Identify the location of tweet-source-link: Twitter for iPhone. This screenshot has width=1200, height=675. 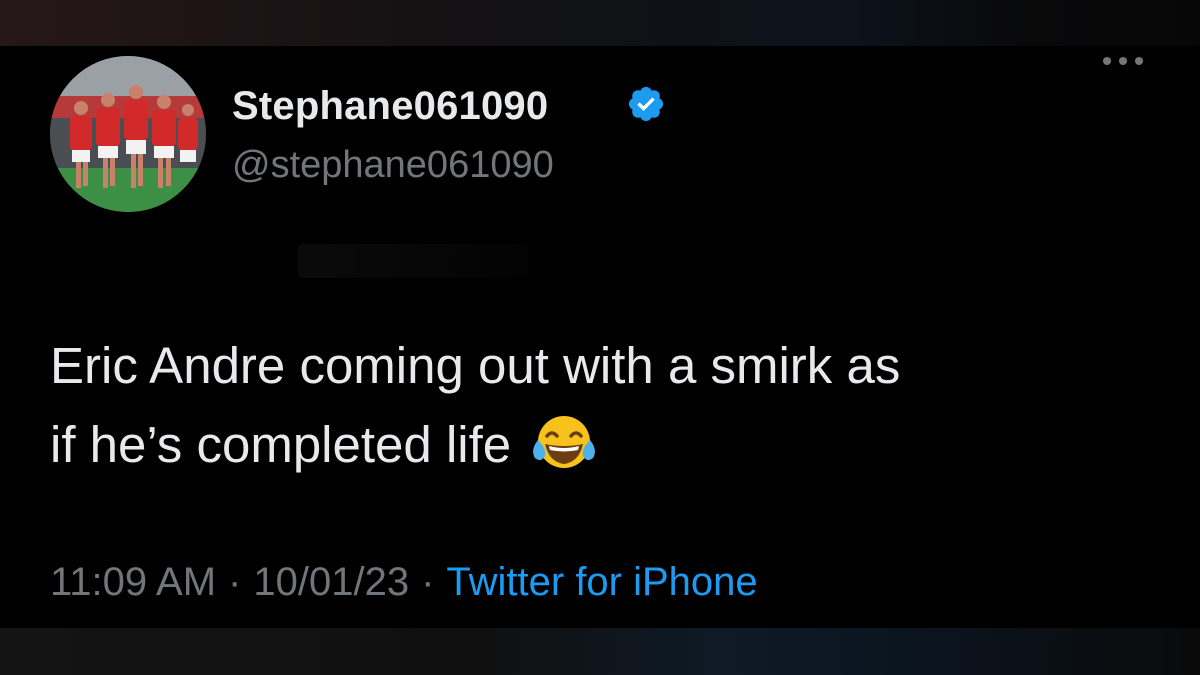
(601, 582).